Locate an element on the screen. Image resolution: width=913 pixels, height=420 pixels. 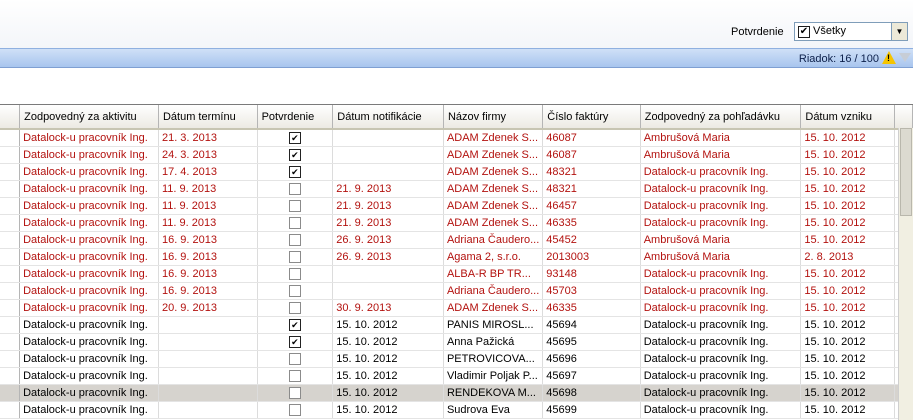
filter-funnel-icon is located at coordinates (905, 57).